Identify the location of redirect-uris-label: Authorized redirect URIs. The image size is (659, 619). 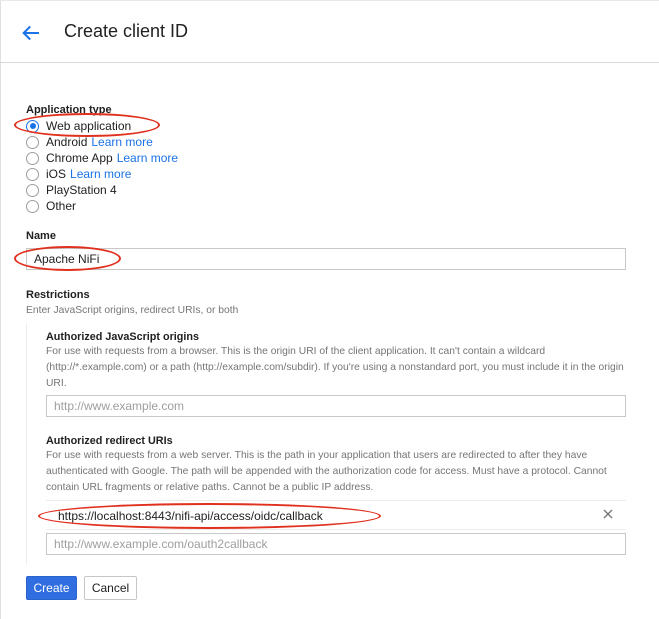
(109, 441).